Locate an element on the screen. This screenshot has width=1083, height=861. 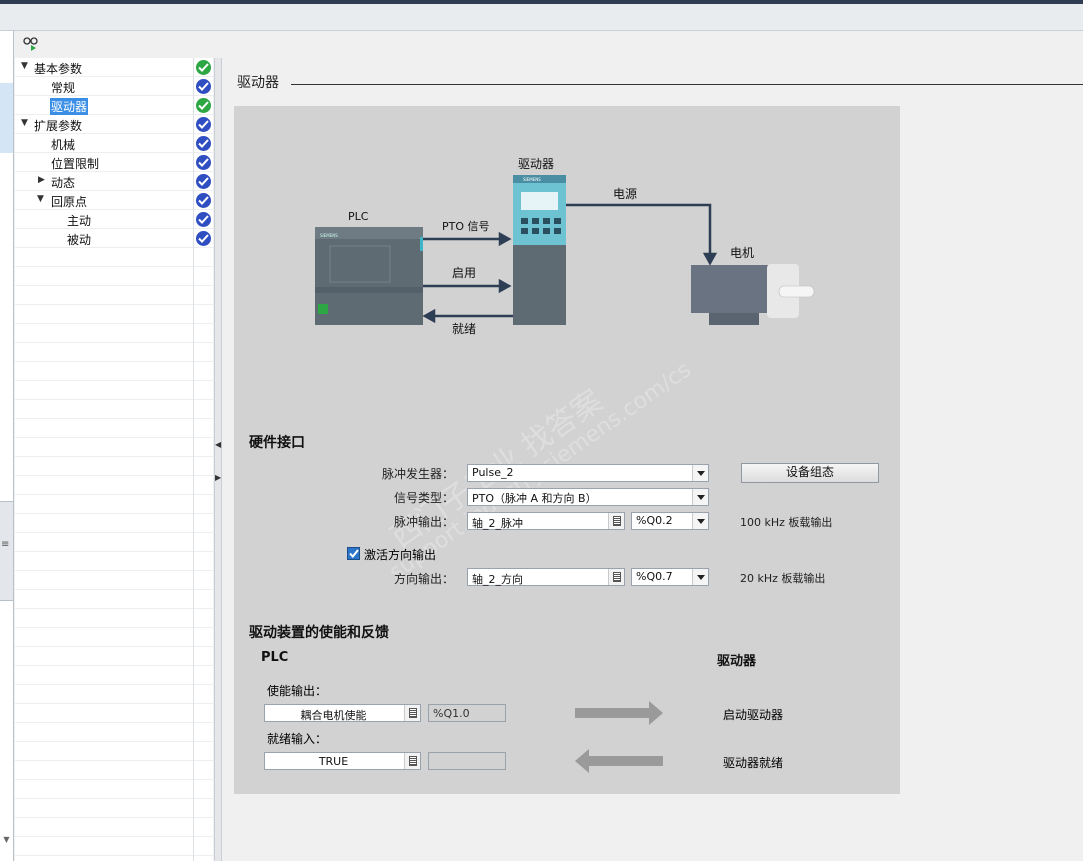
section-divider is located at coordinates (687, 84).